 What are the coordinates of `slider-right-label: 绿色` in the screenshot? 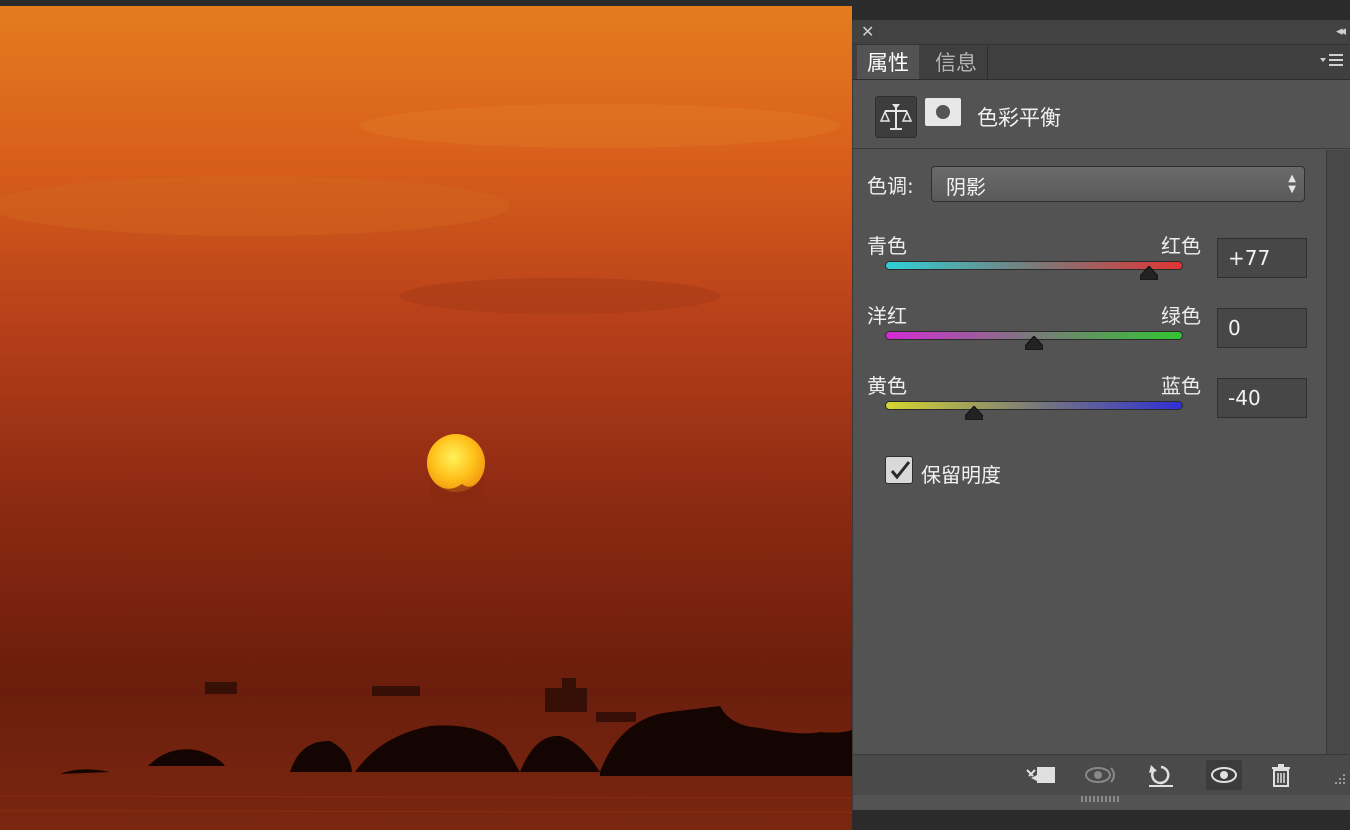 It's located at (1181, 316).